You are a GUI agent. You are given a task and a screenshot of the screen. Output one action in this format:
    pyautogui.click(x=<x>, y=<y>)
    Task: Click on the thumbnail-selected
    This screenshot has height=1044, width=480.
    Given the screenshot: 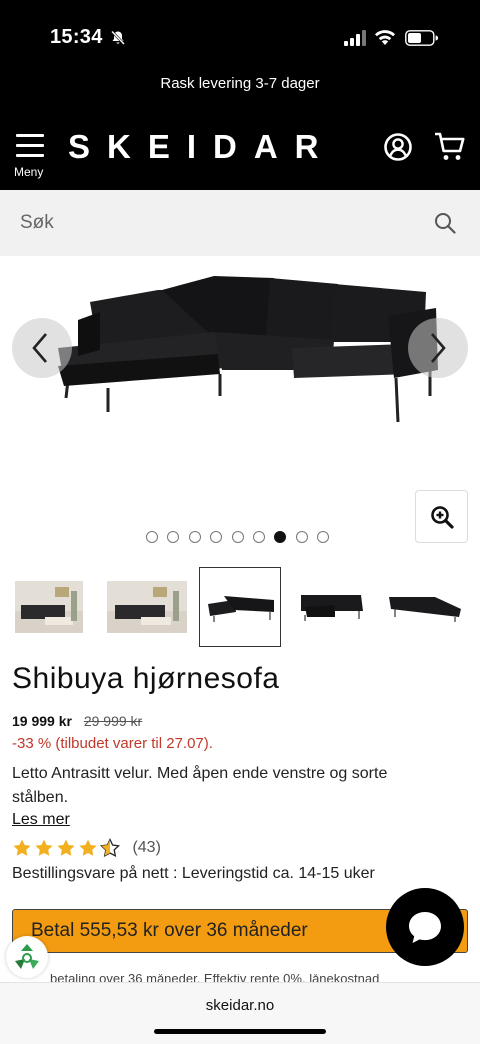 What is the action you would take?
    pyautogui.click(x=240, y=607)
    